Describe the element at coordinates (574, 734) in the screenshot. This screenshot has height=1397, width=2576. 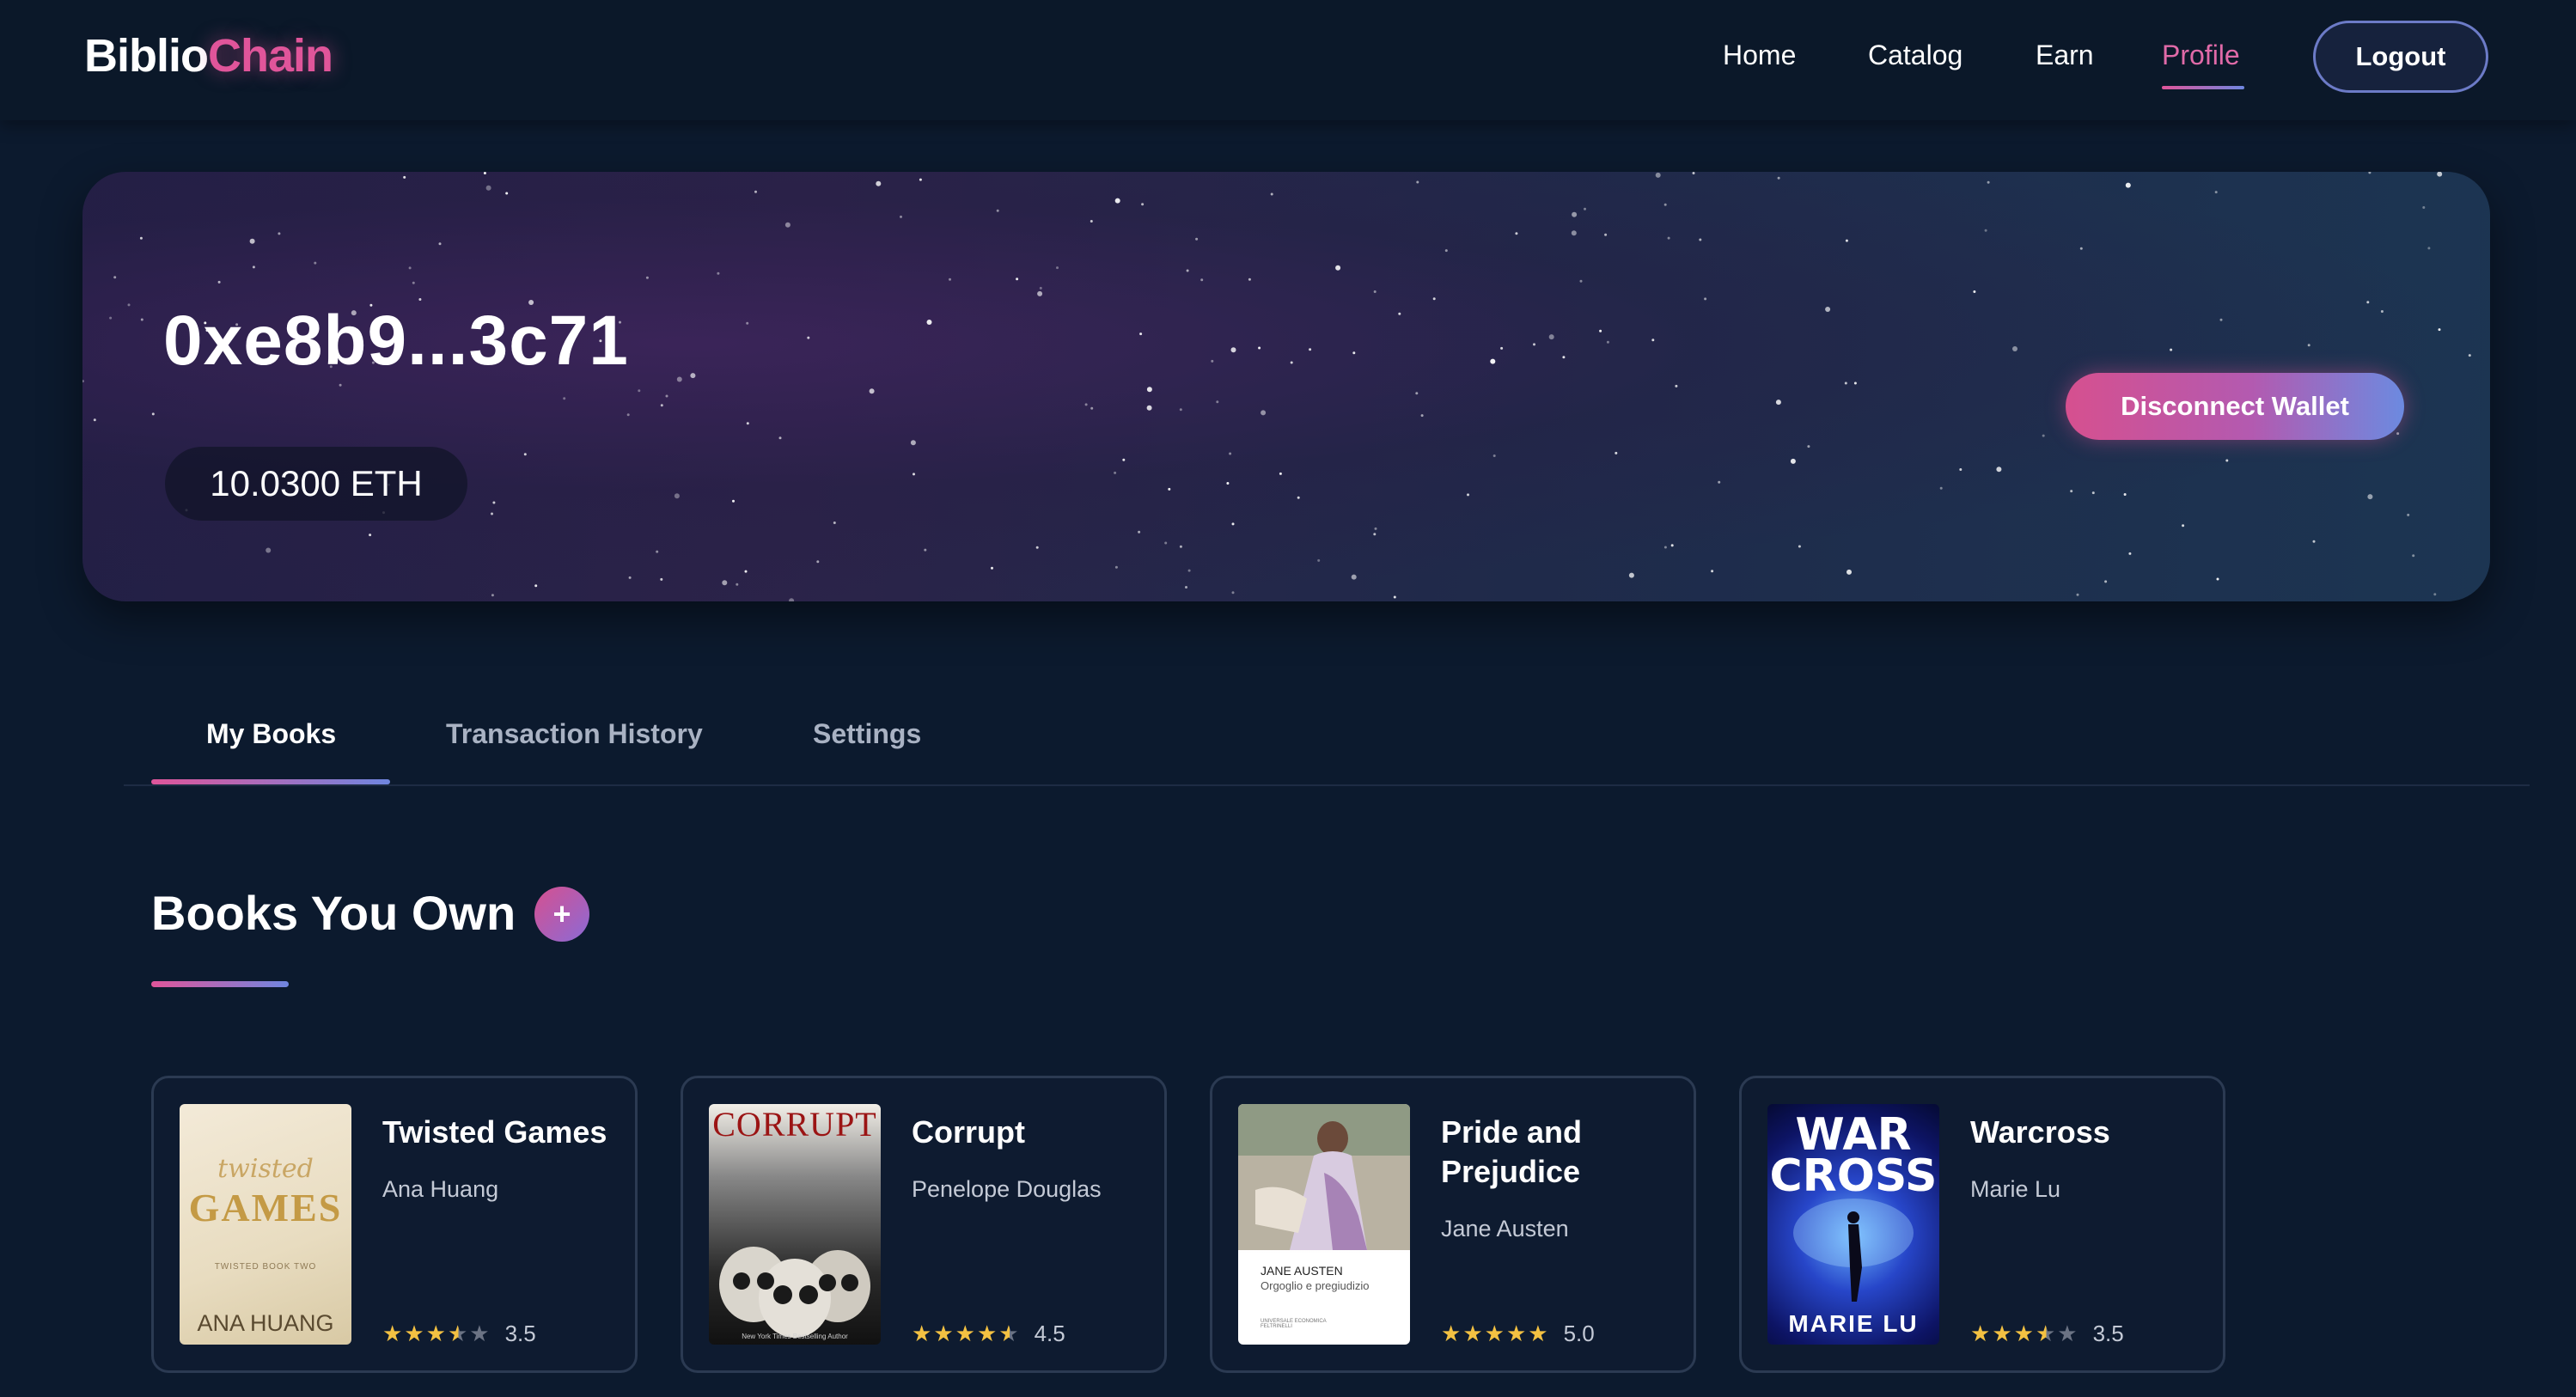
I see `tab-transaction-history: Transaction History` at that location.